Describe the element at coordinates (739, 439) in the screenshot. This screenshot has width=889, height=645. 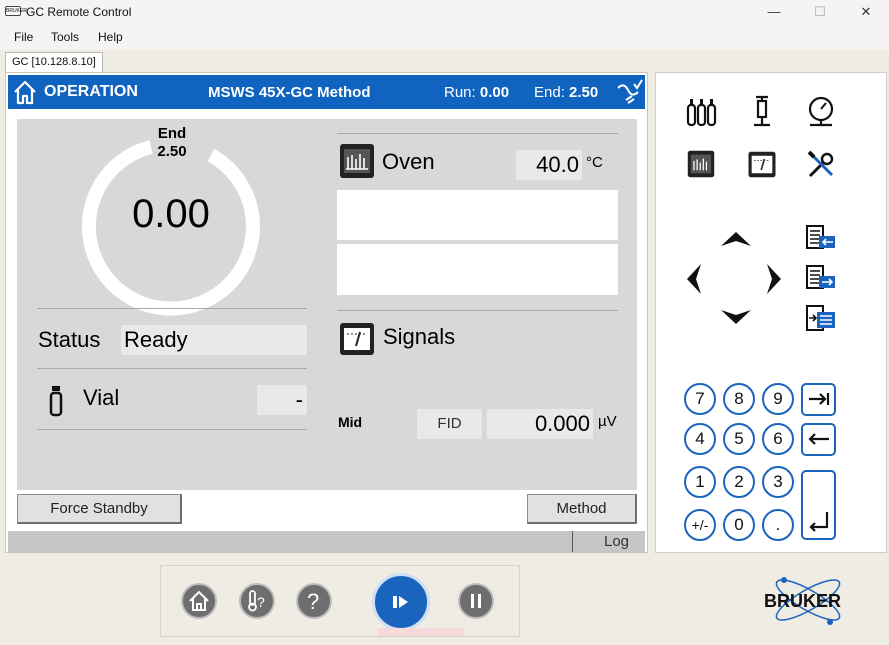
I see `key-5: 5` at that location.